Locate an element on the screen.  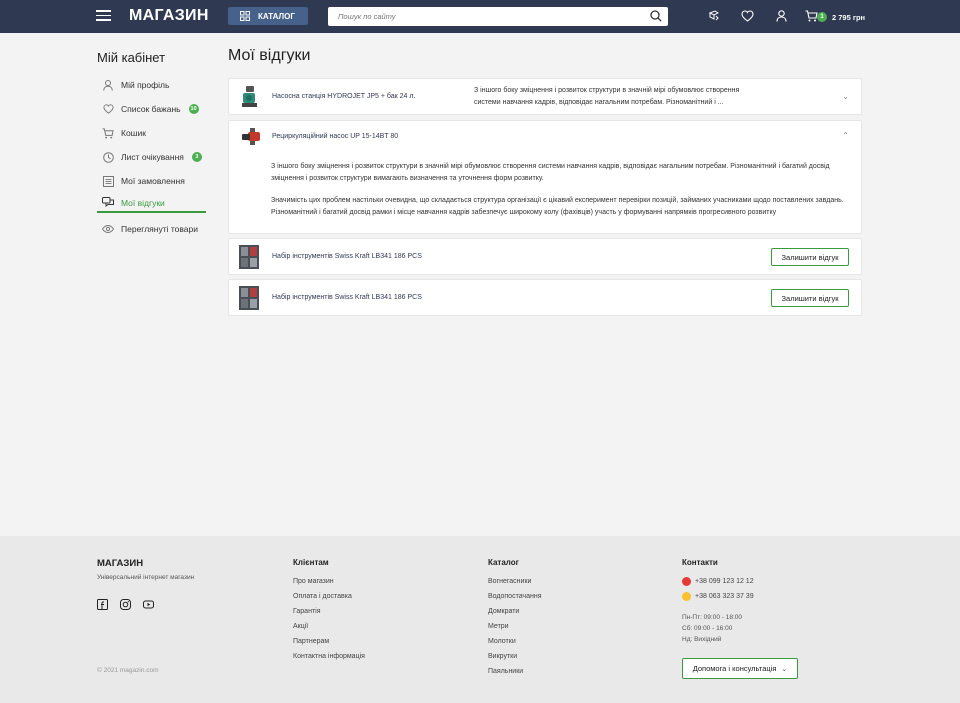
logo: МАГАЗИН is located at coordinates (169, 16).